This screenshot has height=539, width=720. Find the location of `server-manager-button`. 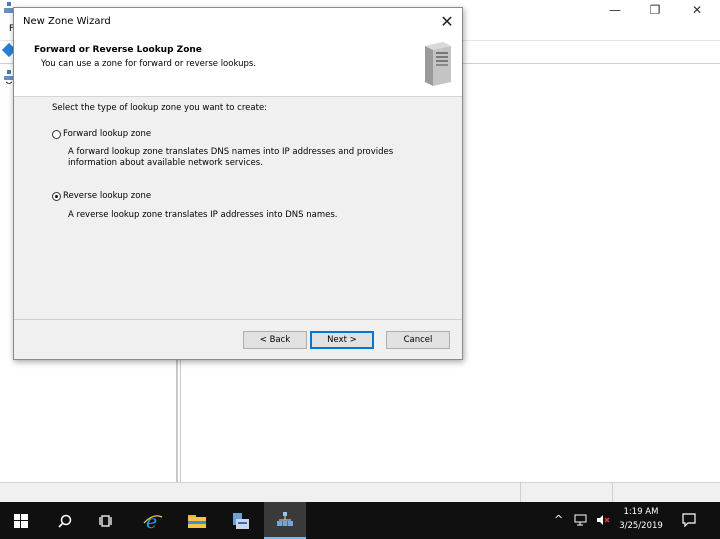

server-manager-button is located at coordinates (241, 520).